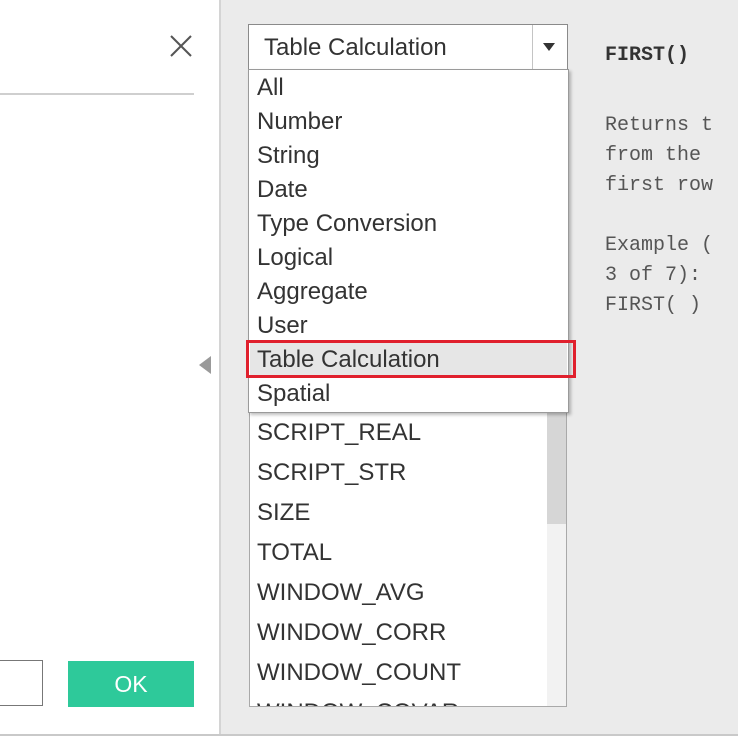 This screenshot has width=738, height=752. Describe the element at coordinates (408, 224) in the screenshot. I see `category-option-type-conversion: Type Conversion` at that location.